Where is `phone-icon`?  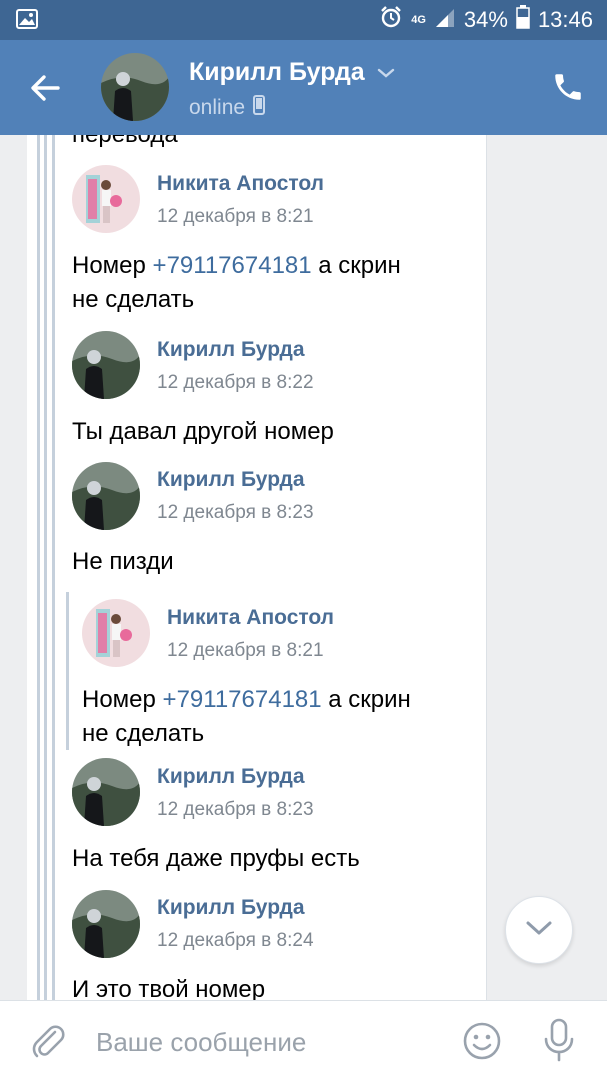
phone-icon is located at coordinates (568, 87).